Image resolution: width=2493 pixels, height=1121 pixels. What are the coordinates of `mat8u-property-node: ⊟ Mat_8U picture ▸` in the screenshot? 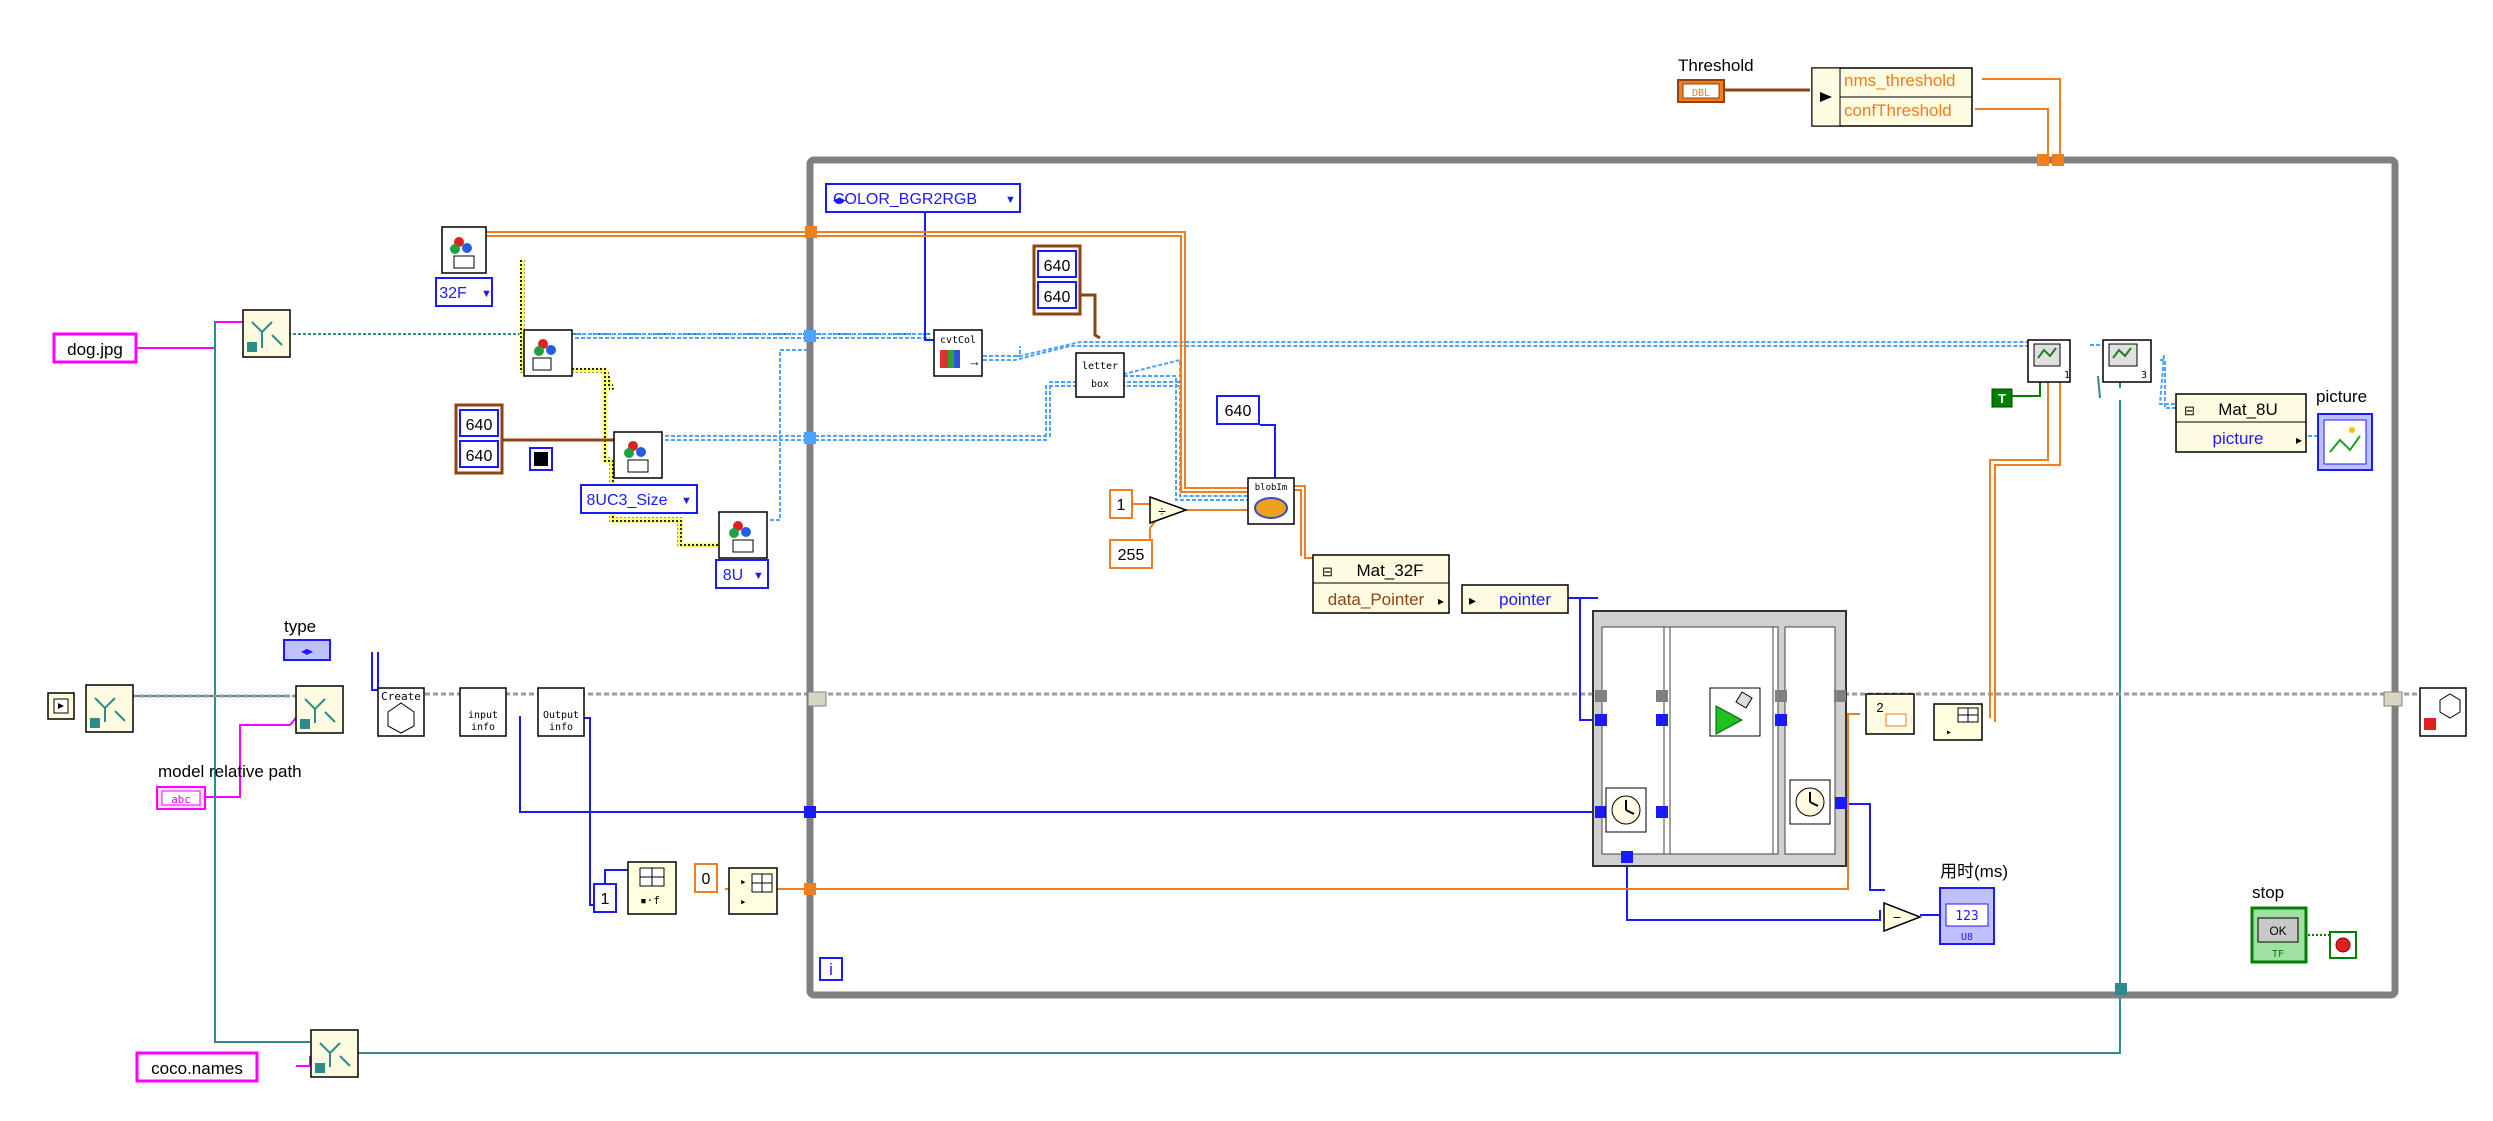 It's located at (2241, 423).